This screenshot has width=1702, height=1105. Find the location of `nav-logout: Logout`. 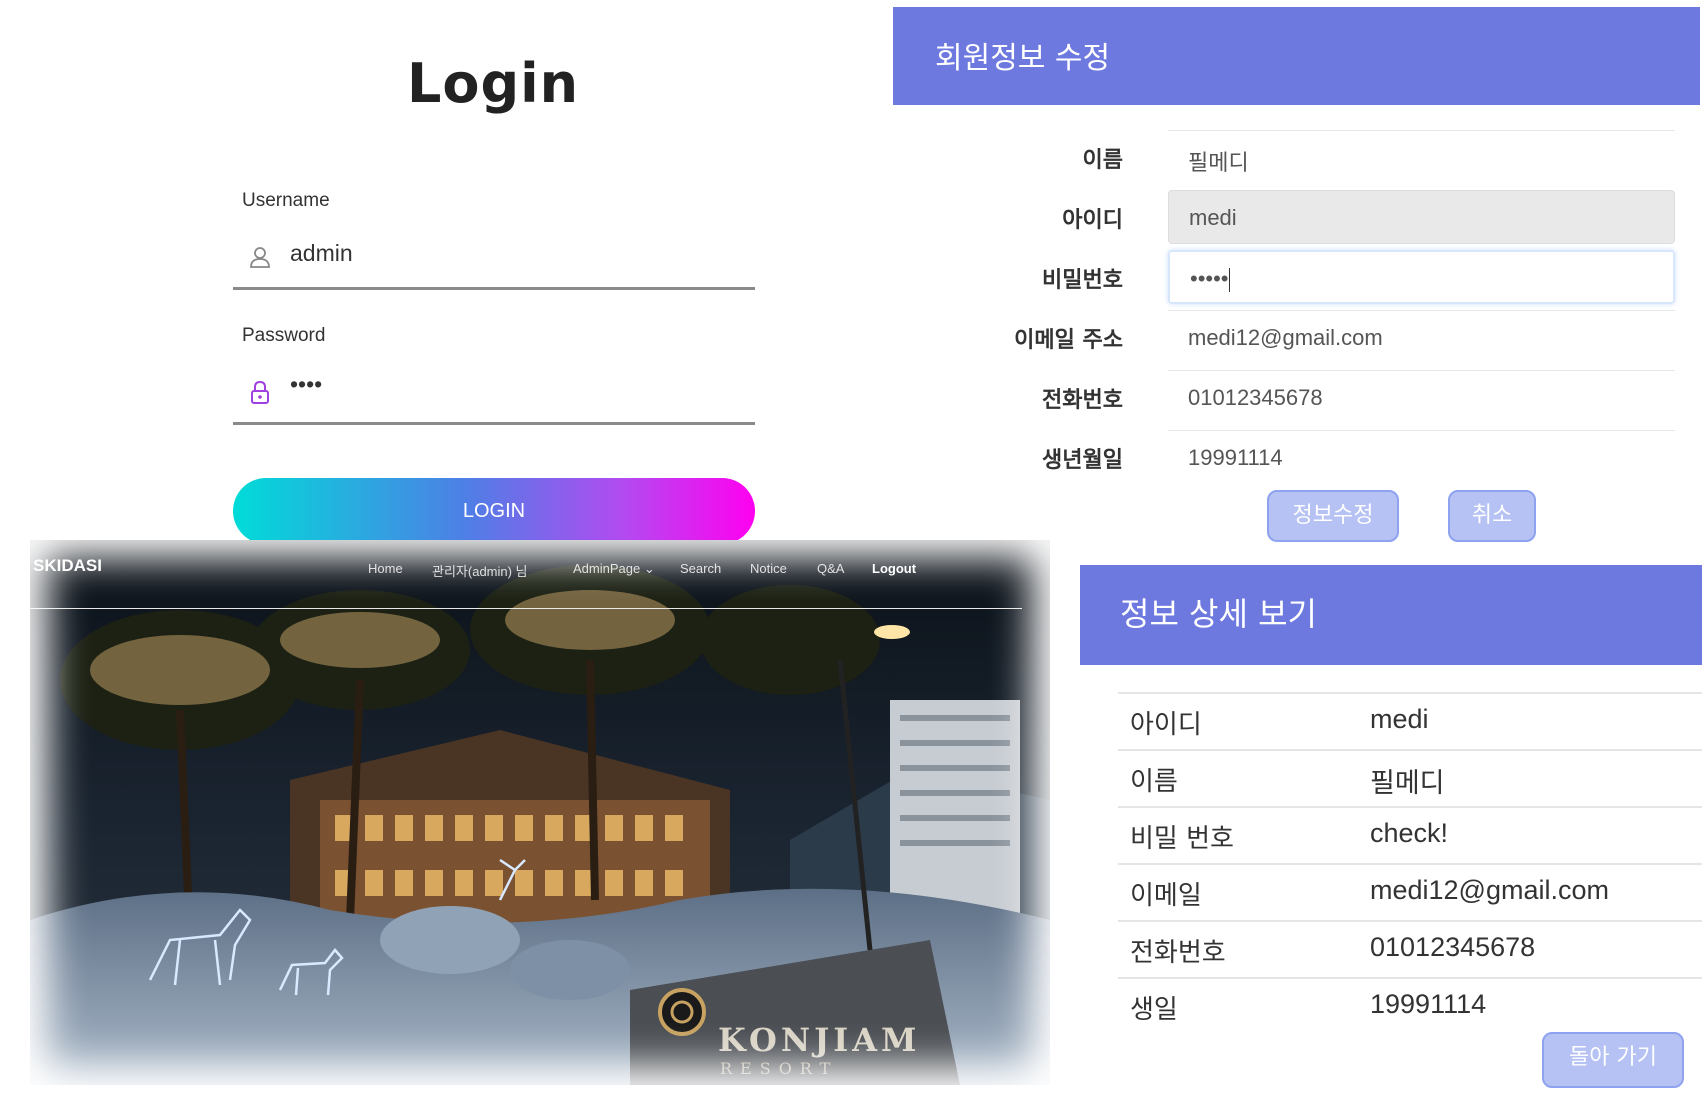

nav-logout: Logout is located at coordinates (894, 568).